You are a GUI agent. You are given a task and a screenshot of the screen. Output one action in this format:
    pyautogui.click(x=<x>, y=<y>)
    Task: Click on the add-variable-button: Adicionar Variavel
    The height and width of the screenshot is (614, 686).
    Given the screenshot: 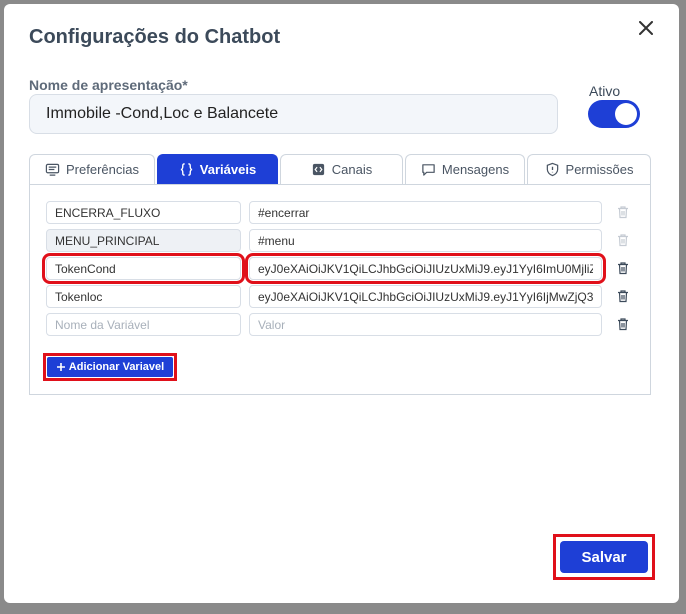 What is the action you would take?
    pyautogui.click(x=110, y=367)
    